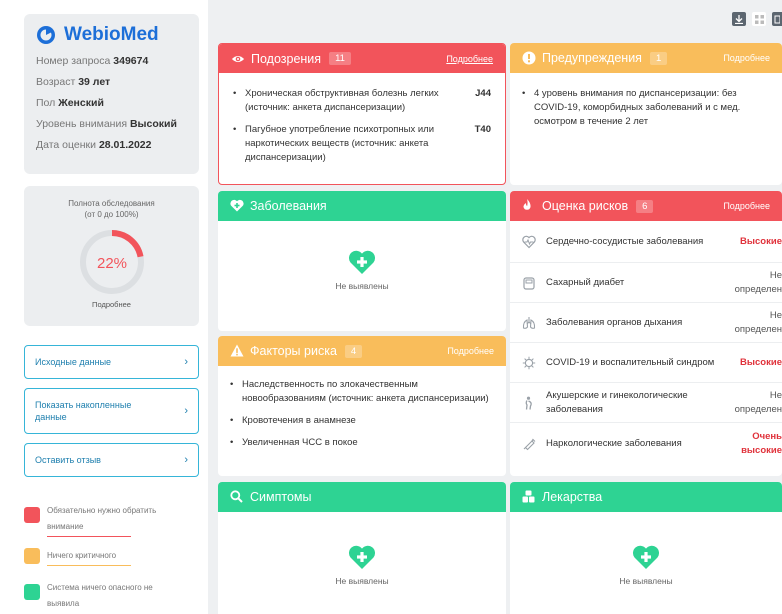 This screenshot has width=782, height=614. I want to click on list-item: • Кровотечения в анамнезе, so click(293, 420).